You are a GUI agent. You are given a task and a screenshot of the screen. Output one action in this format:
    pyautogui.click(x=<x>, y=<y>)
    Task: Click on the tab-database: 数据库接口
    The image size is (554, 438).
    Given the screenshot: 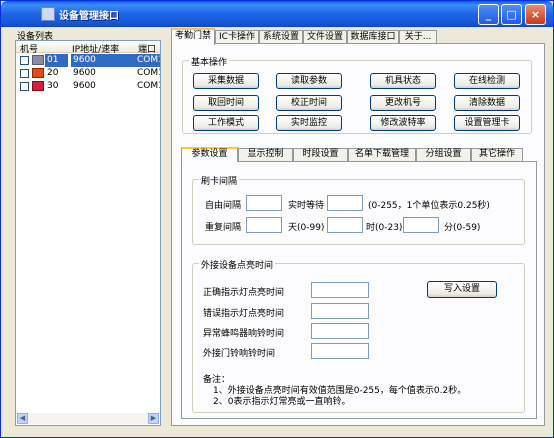 What is the action you would take?
    pyautogui.click(x=373, y=37)
    